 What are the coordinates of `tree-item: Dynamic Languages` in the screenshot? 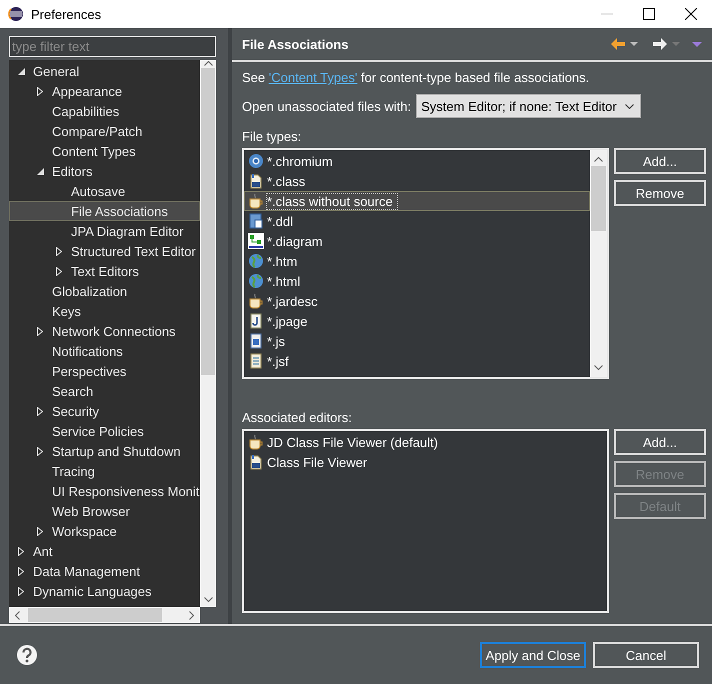 It's located at (92, 591).